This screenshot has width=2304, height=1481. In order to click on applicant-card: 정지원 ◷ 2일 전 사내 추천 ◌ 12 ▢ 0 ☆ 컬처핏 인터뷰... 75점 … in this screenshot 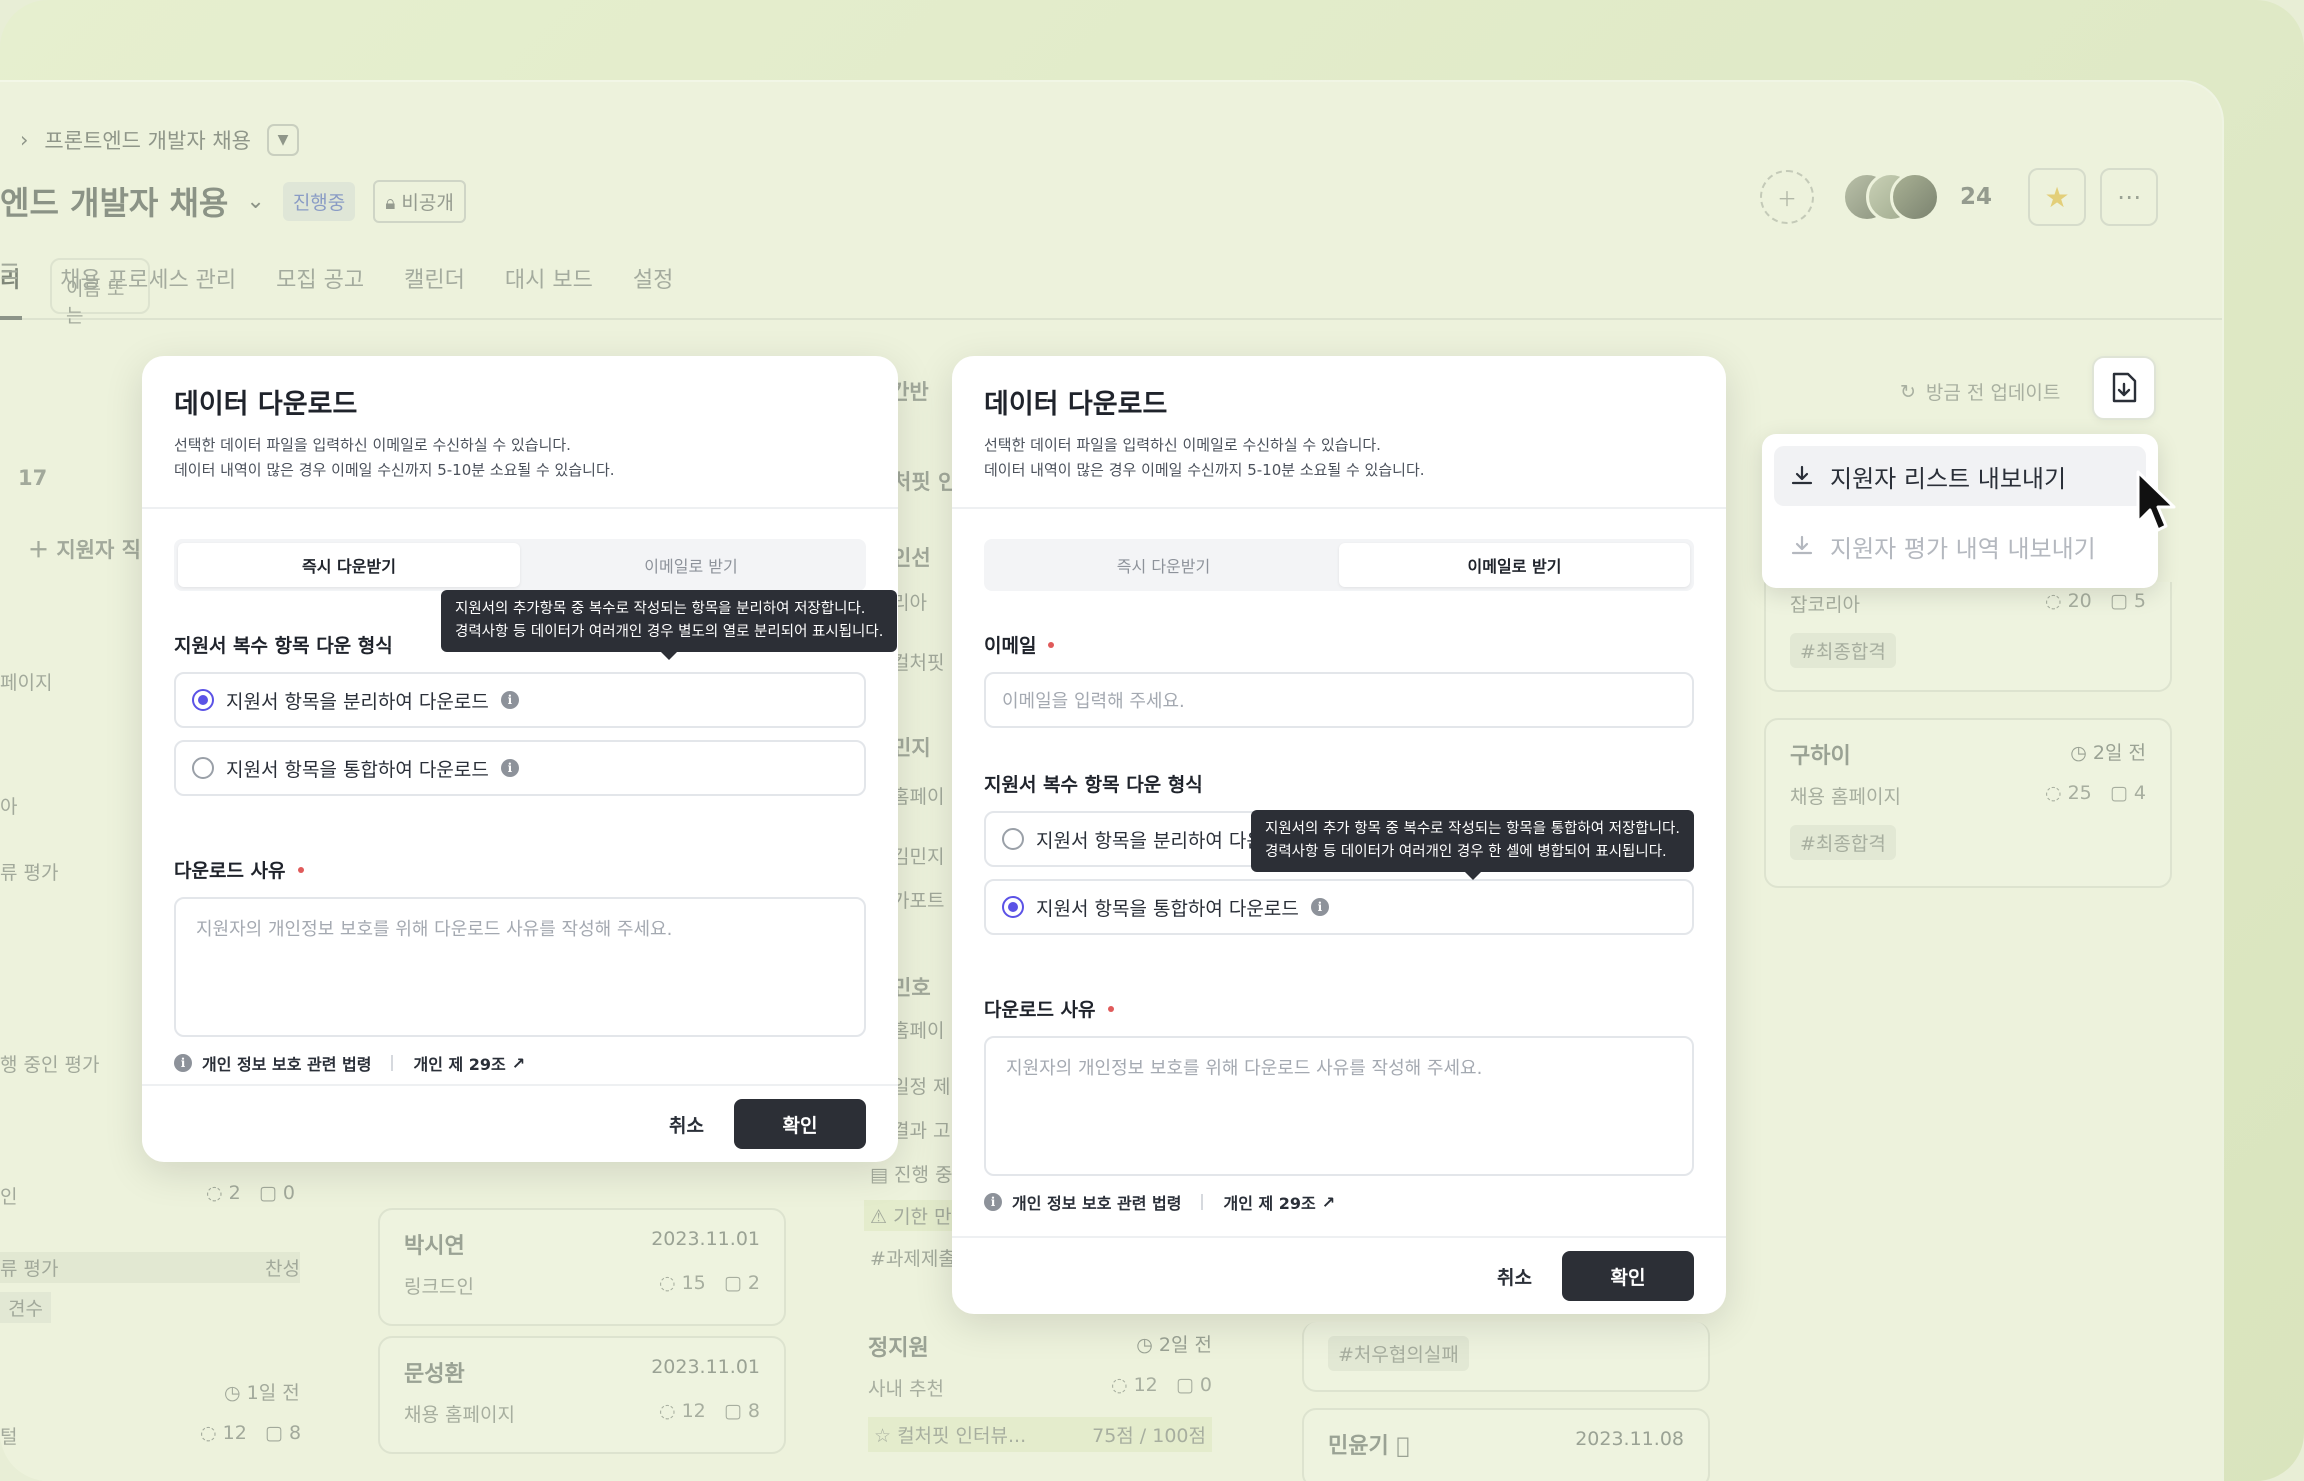, I will do `click(1040, 1396)`.